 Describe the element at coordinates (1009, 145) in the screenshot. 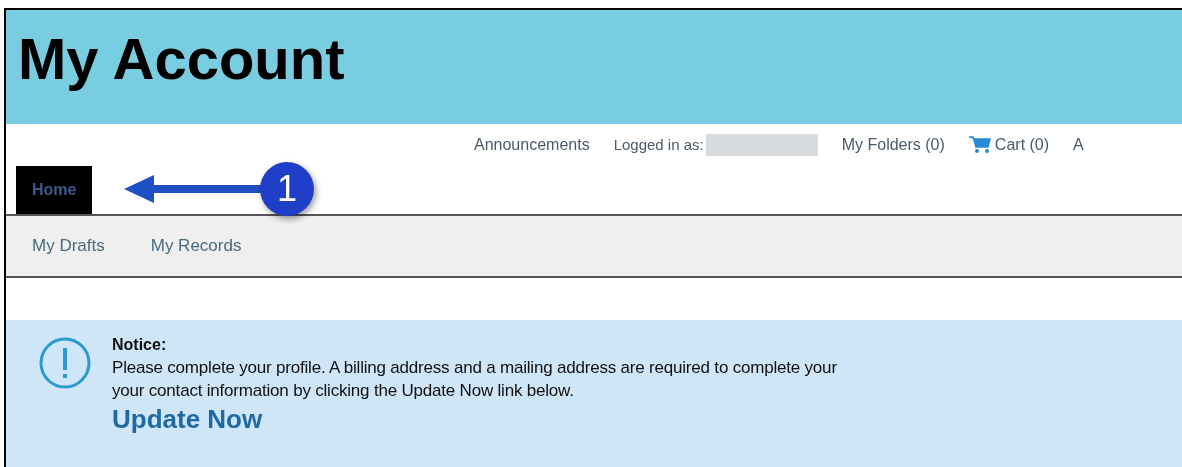

I see `cart-link: Cart (0)` at that location.